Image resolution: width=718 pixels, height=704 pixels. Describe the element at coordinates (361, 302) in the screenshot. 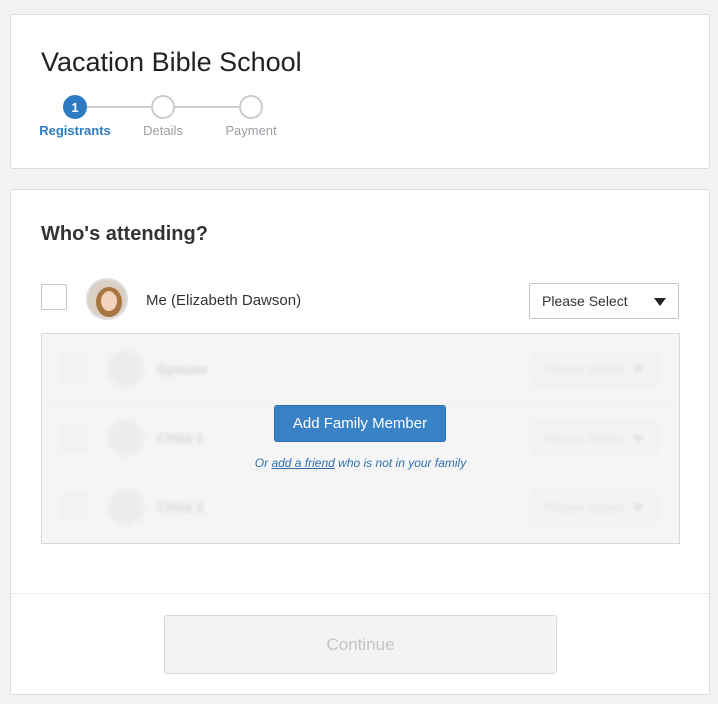

I see `registrant-row-me: Me (Elizabeth Dawson) Please Select` at that location.